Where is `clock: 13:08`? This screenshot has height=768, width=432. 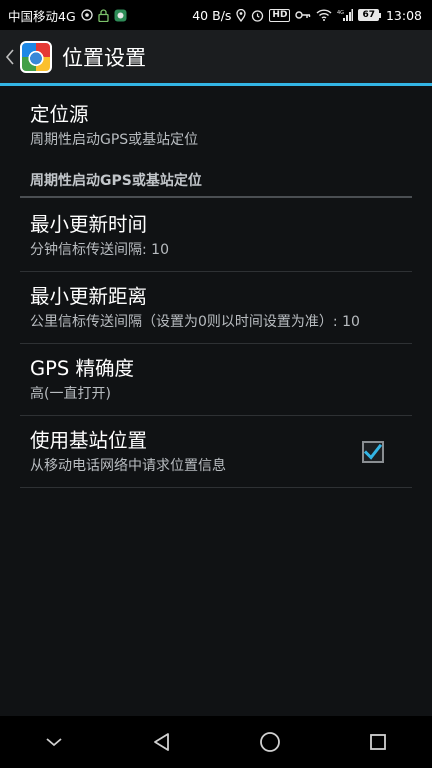 clock: 13:08 is located at coordinates (403, 15).